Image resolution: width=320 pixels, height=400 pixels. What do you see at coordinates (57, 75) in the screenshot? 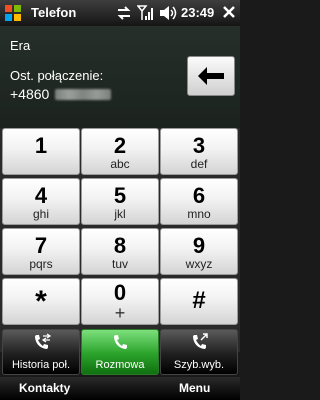
I see `last-call-label: Ost. połączenie:` at bounding box center [57, 75].